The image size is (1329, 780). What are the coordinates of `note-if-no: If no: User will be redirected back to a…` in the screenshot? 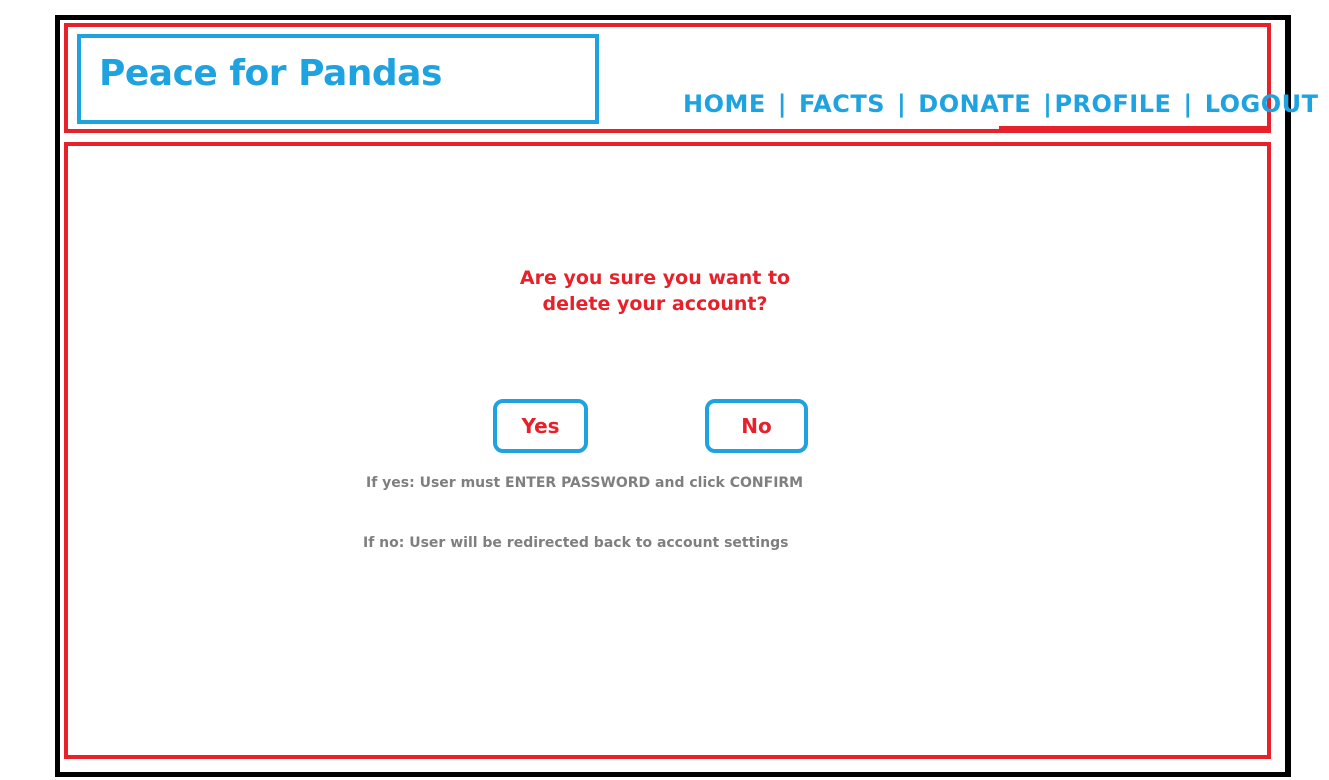 It's located at (576, 543).